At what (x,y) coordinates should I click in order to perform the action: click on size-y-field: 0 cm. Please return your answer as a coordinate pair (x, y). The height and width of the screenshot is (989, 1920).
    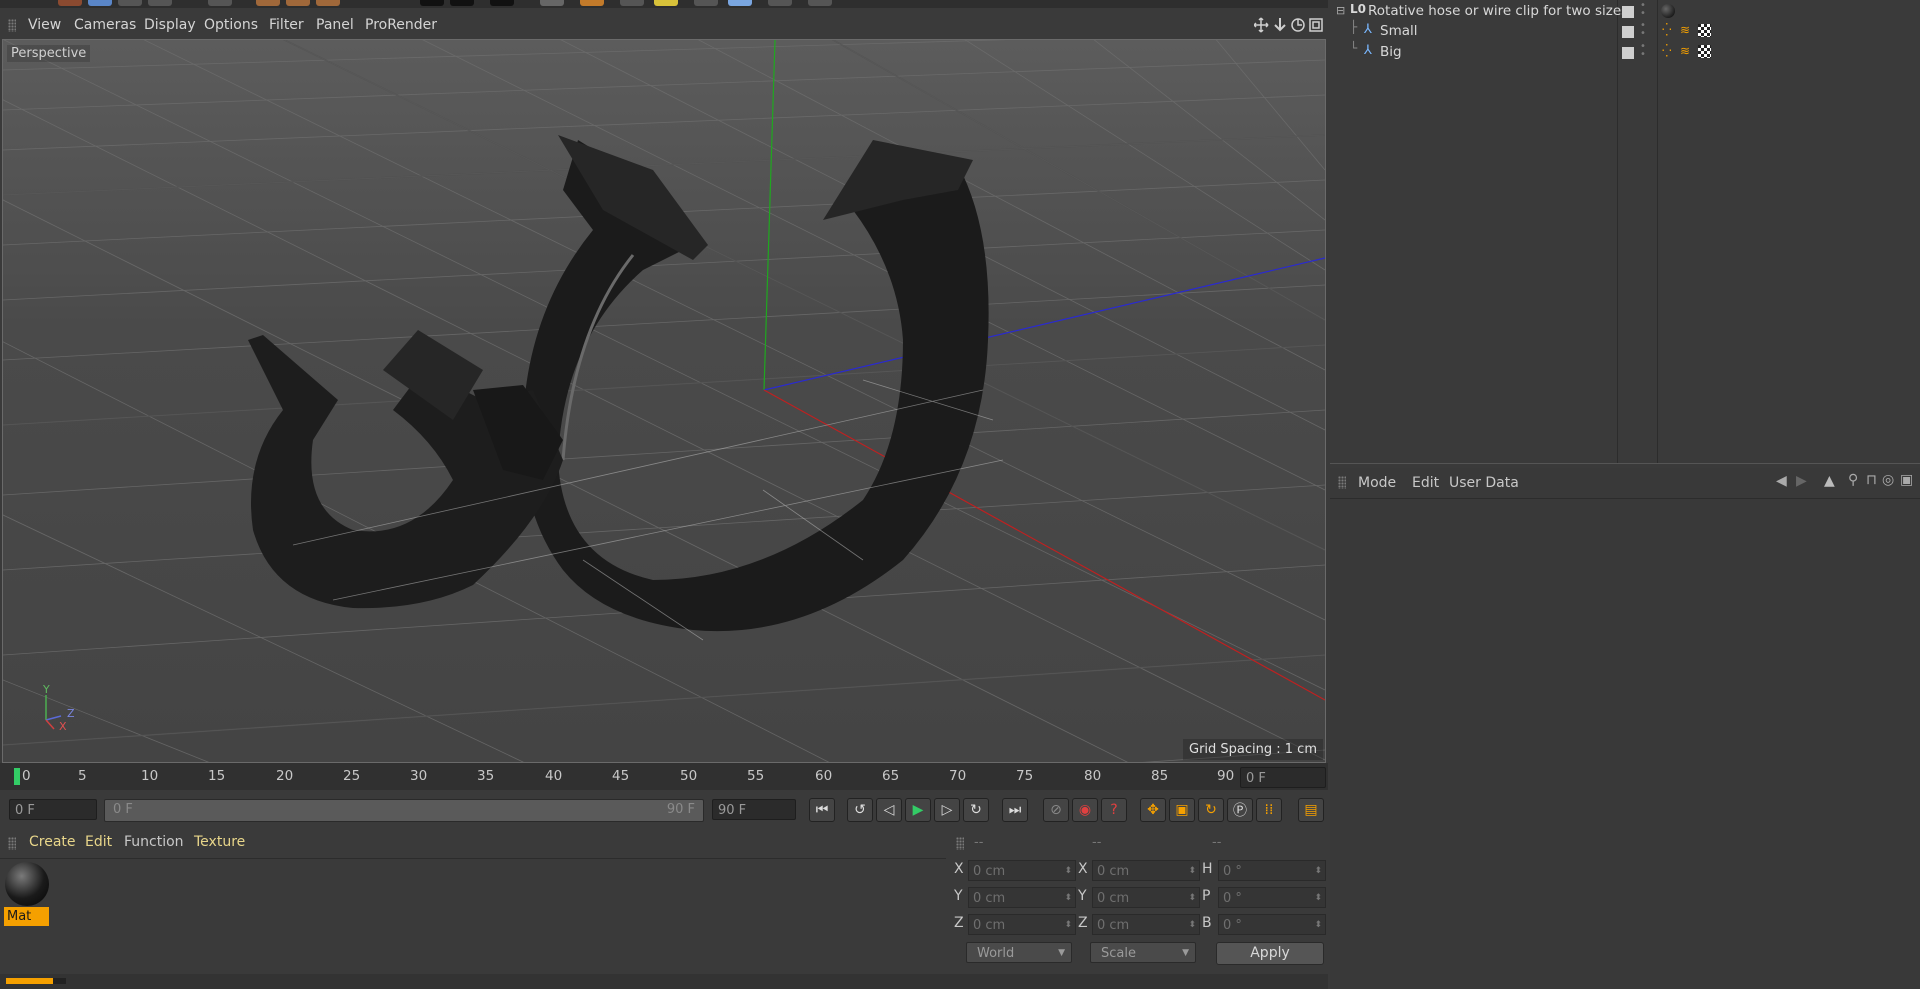
    Looking at the image, I should click on (1146, 898).